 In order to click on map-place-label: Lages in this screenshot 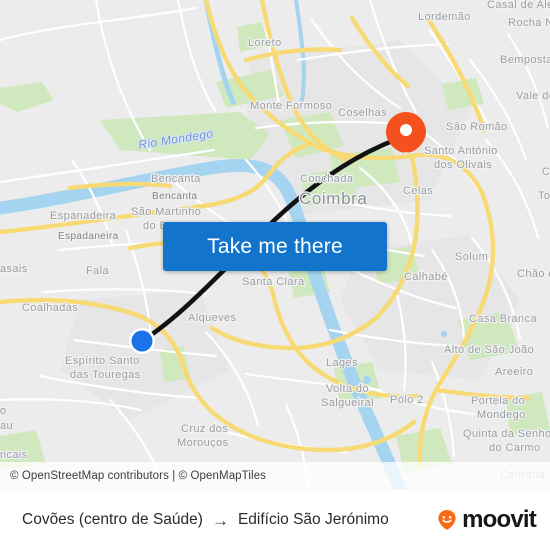, I will do `click(342, 363)`.